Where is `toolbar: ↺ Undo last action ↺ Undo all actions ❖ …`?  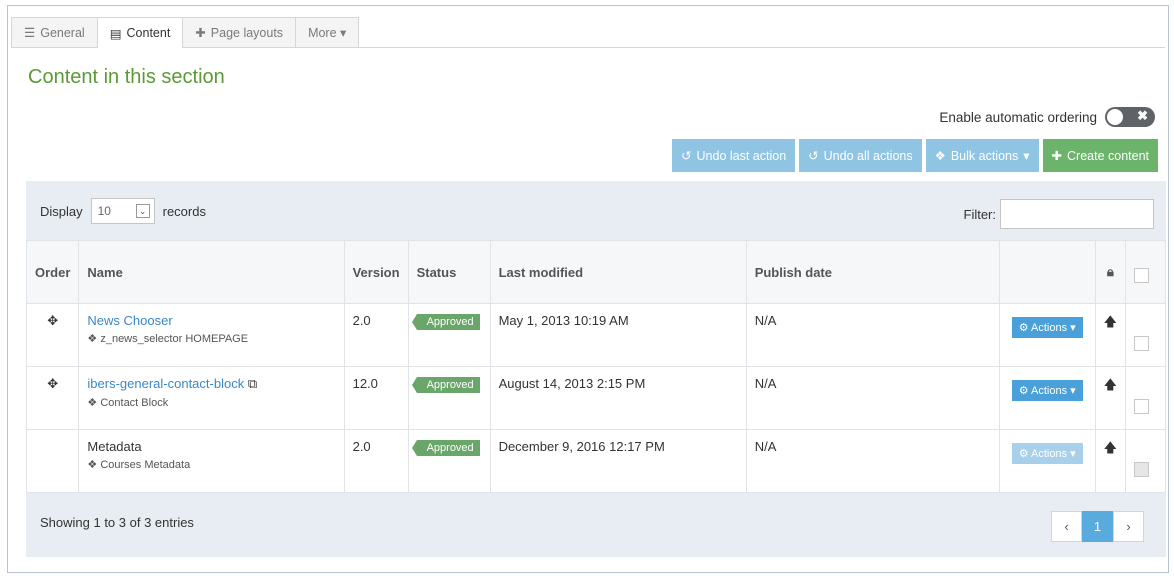
toolbar: ↺ Undo last action ↺ Undo all actions ❖ … is located at coordinates (915, 155).